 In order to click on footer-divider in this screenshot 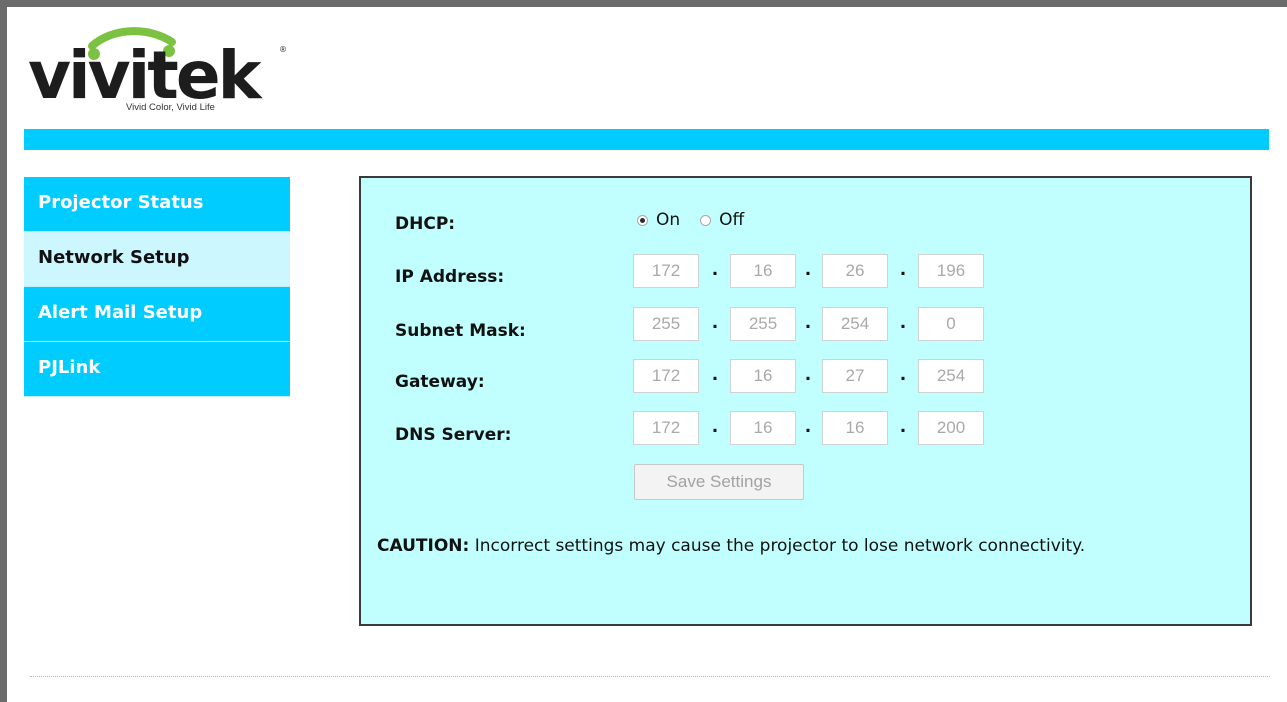, I will do `click(650, 676)`.